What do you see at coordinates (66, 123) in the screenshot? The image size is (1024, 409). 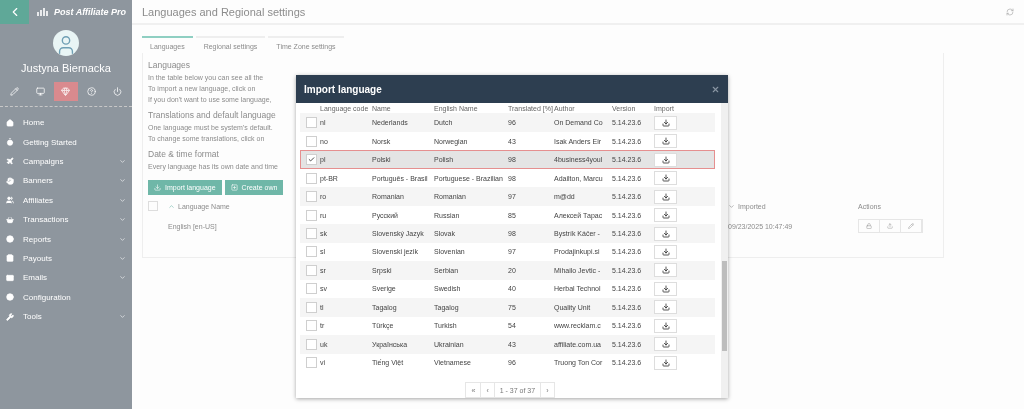 I see `menu-item: Home` at bounding box center [66, 123].